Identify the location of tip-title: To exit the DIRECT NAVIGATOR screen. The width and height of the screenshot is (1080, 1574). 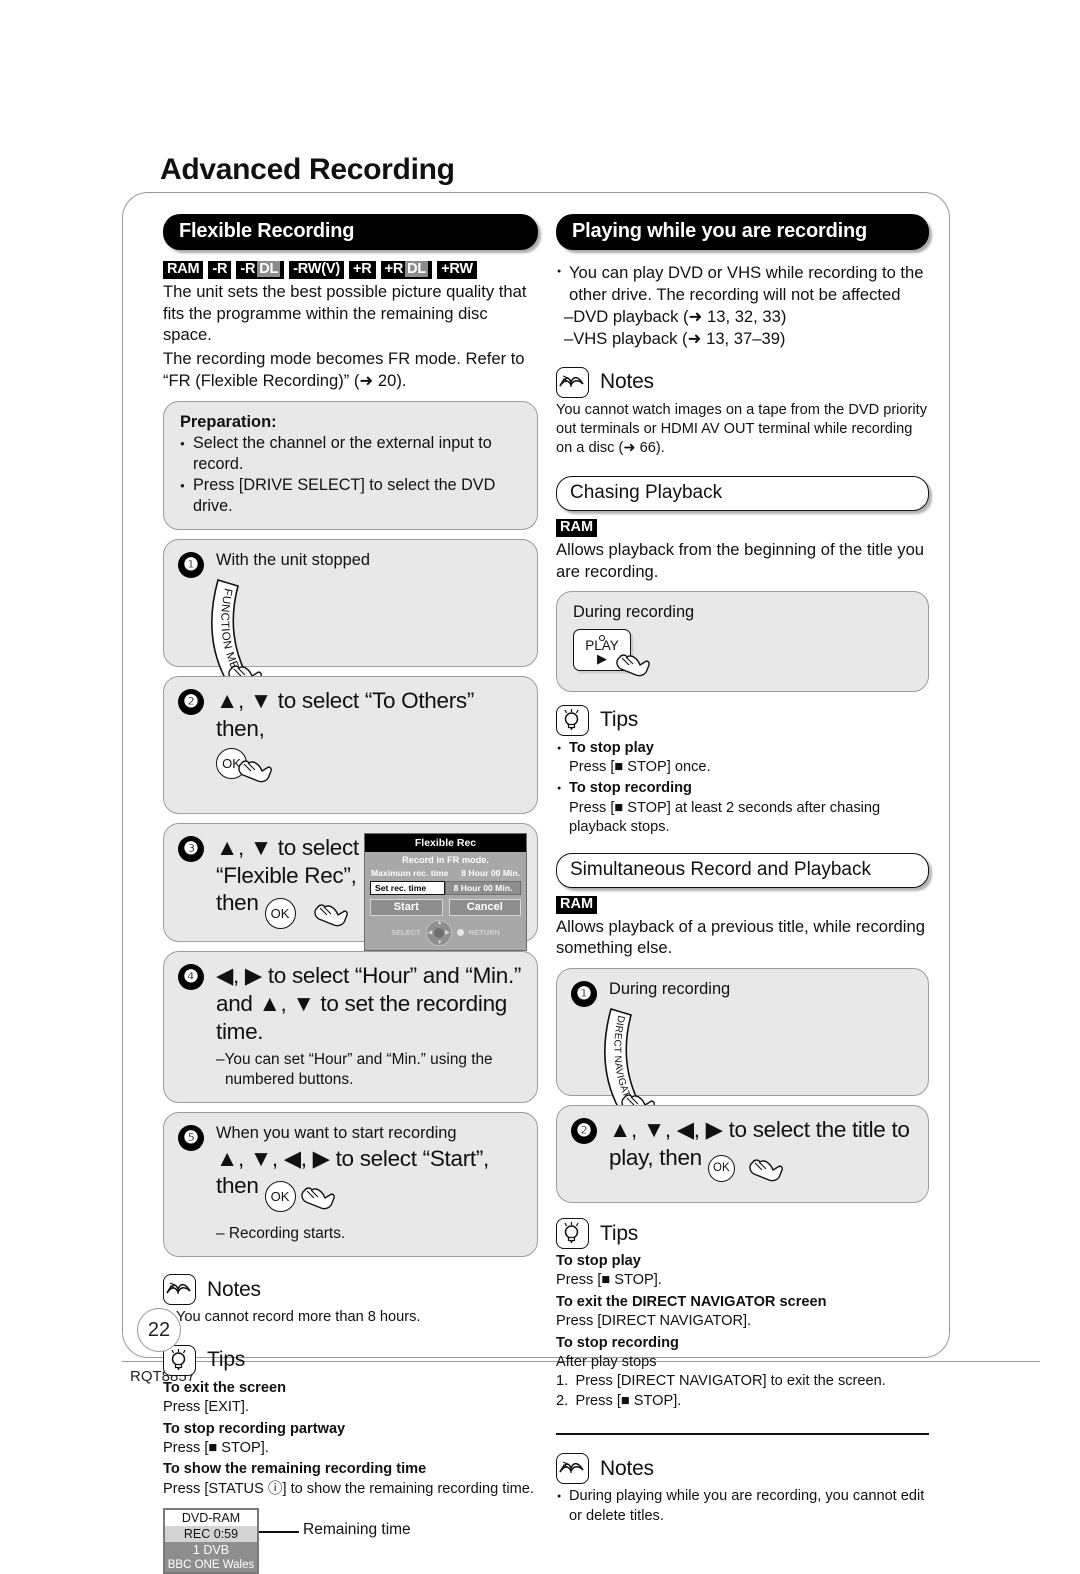
(691, 1301).